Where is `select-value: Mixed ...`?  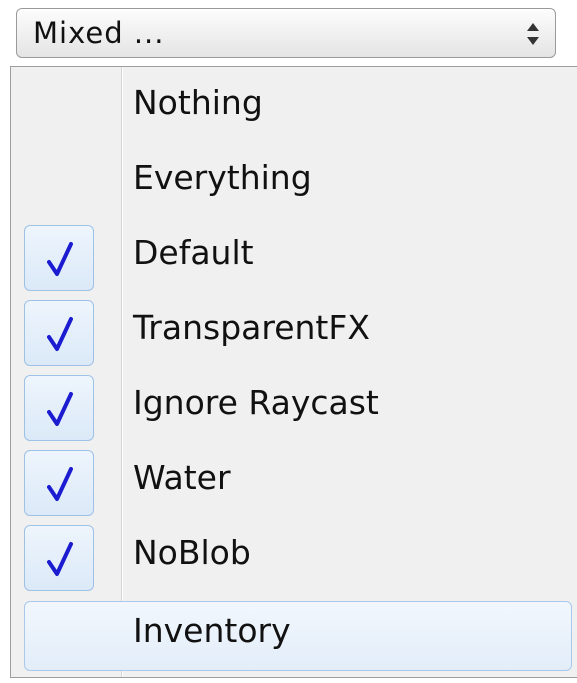 select-value: Mixed ... is located at coordinates (99, 33).